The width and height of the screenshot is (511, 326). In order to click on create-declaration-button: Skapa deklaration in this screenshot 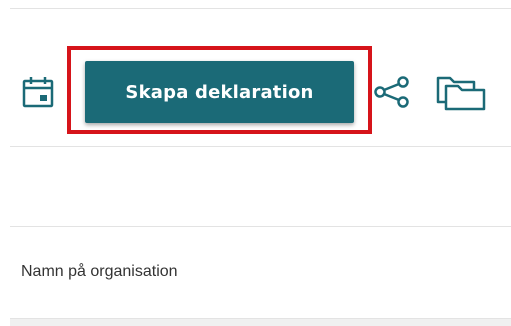, I will do `click(219, 92)`.